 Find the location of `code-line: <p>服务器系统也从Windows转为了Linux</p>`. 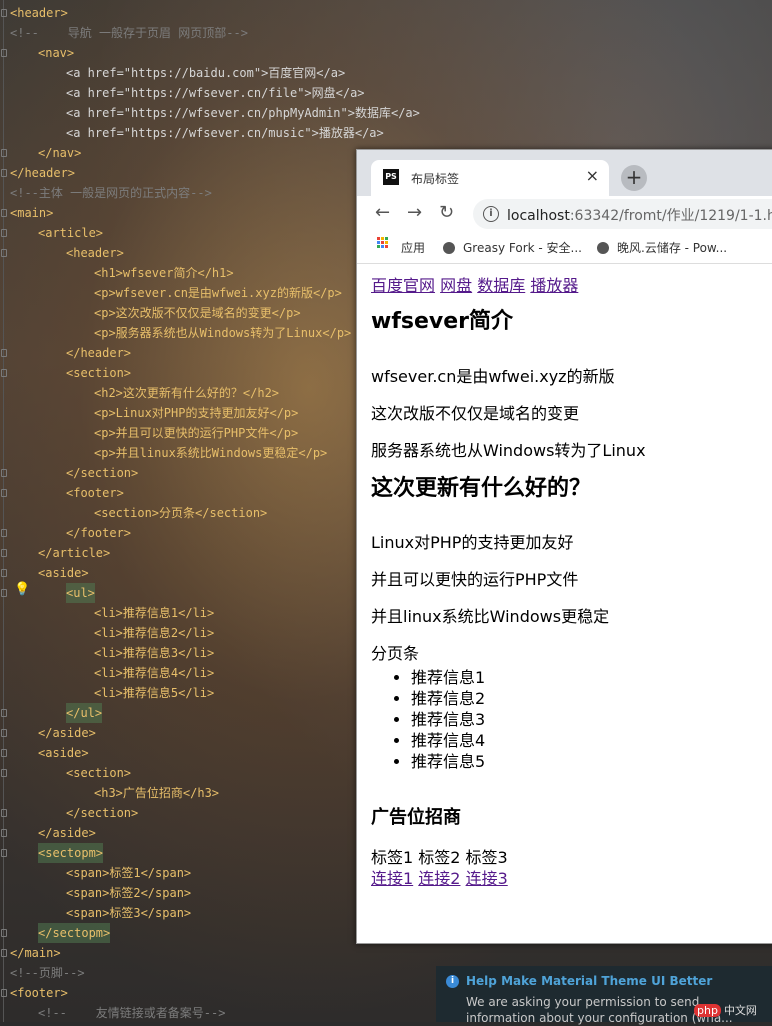

code-line: <p>服务器系统也从Windows转为了Linux</p> is located at coordinates (222, 333).